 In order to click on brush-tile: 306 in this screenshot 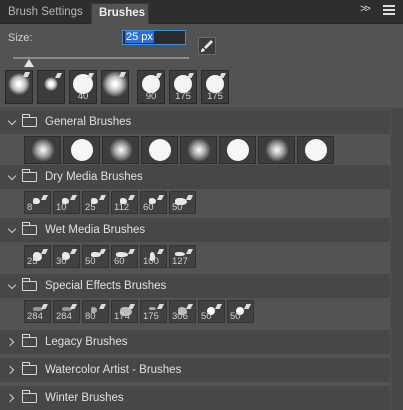, I will do `click(182, 311)`.